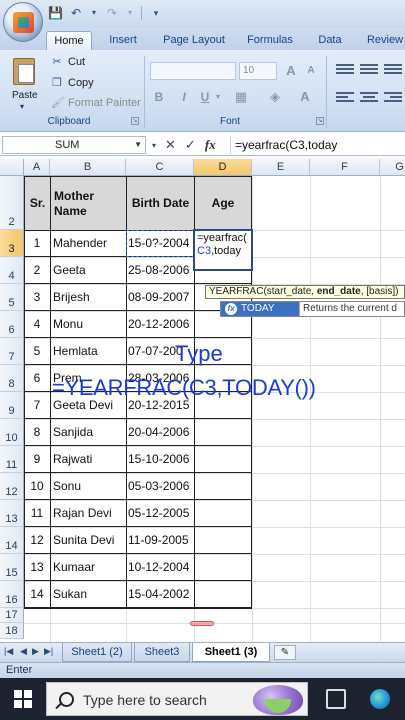 The image size is (405, 720). Describe the element at coordinates (160, 459) in the screenshot. I see `cell-birth-date: 15-10-2006` at that location.